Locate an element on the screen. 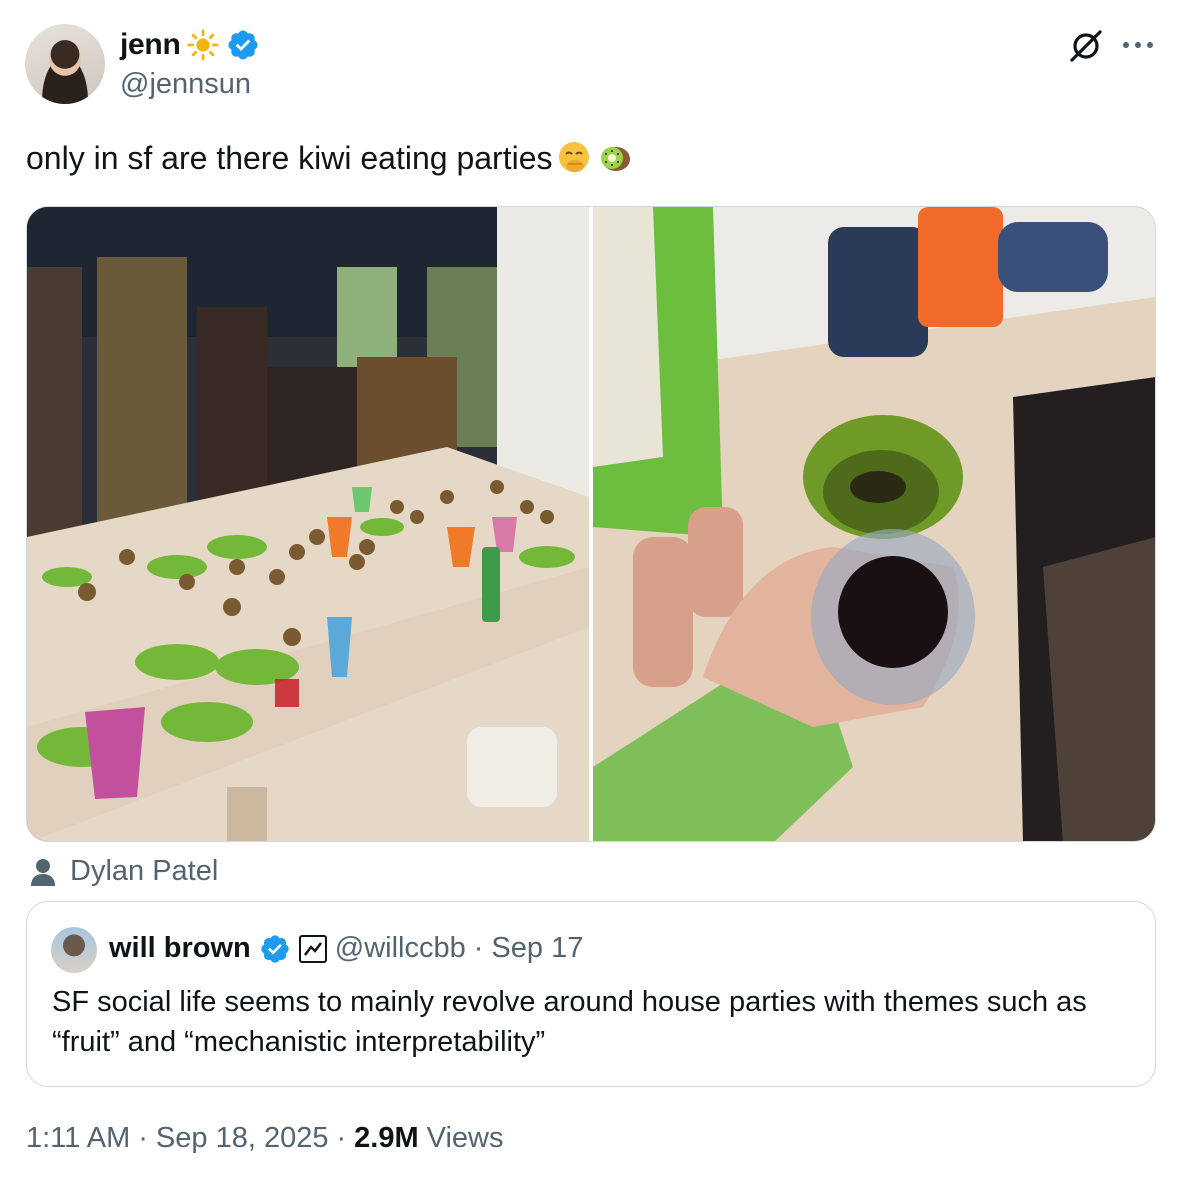 Image resolution: width=1184 pixels, height=1186 pixels. quote-header: will brown @willccbb · Sep 17 is located at coordinates (346, 948).